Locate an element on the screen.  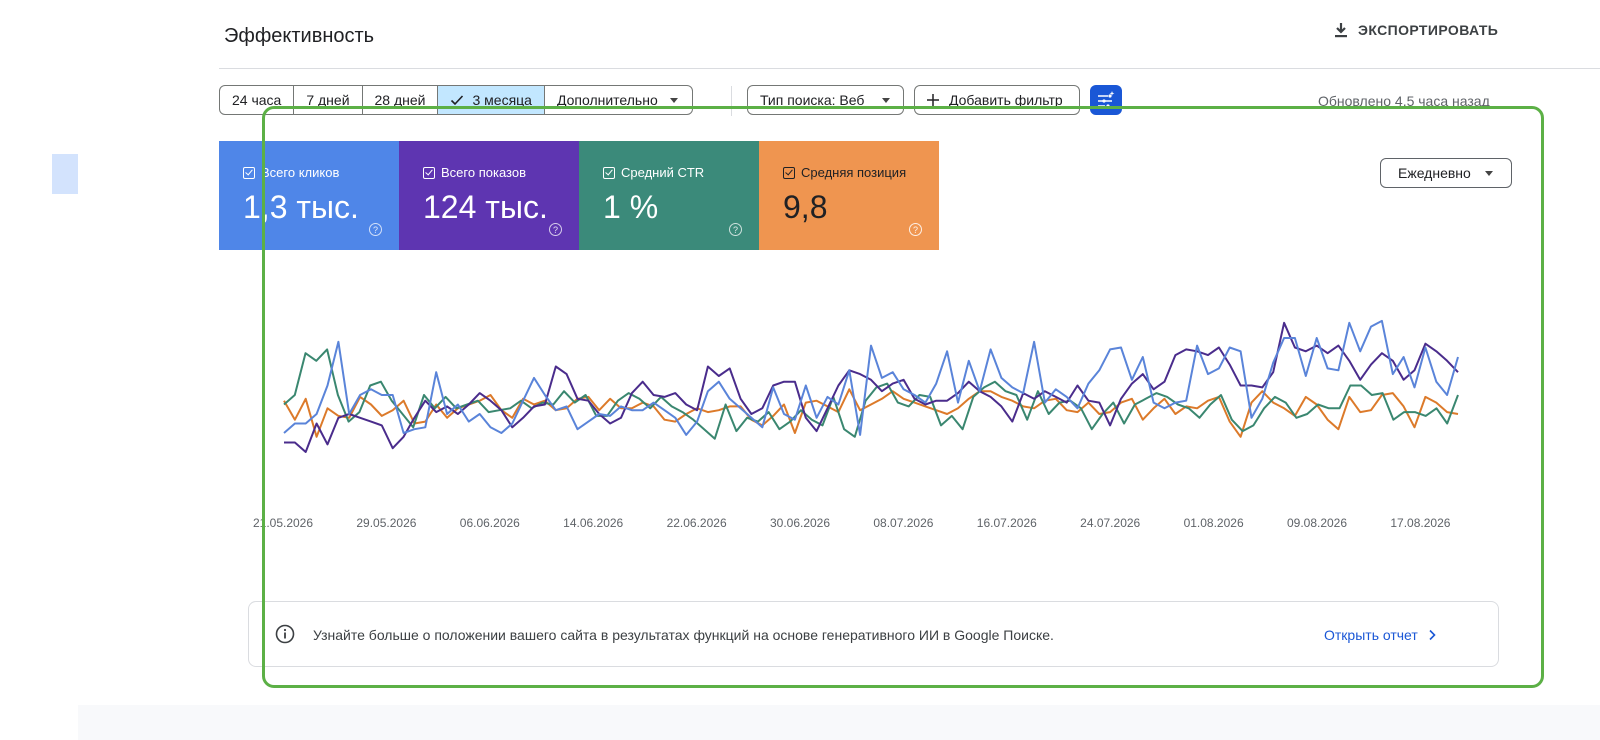
range-24h: 24 часа is located at coordinates (257, 100).